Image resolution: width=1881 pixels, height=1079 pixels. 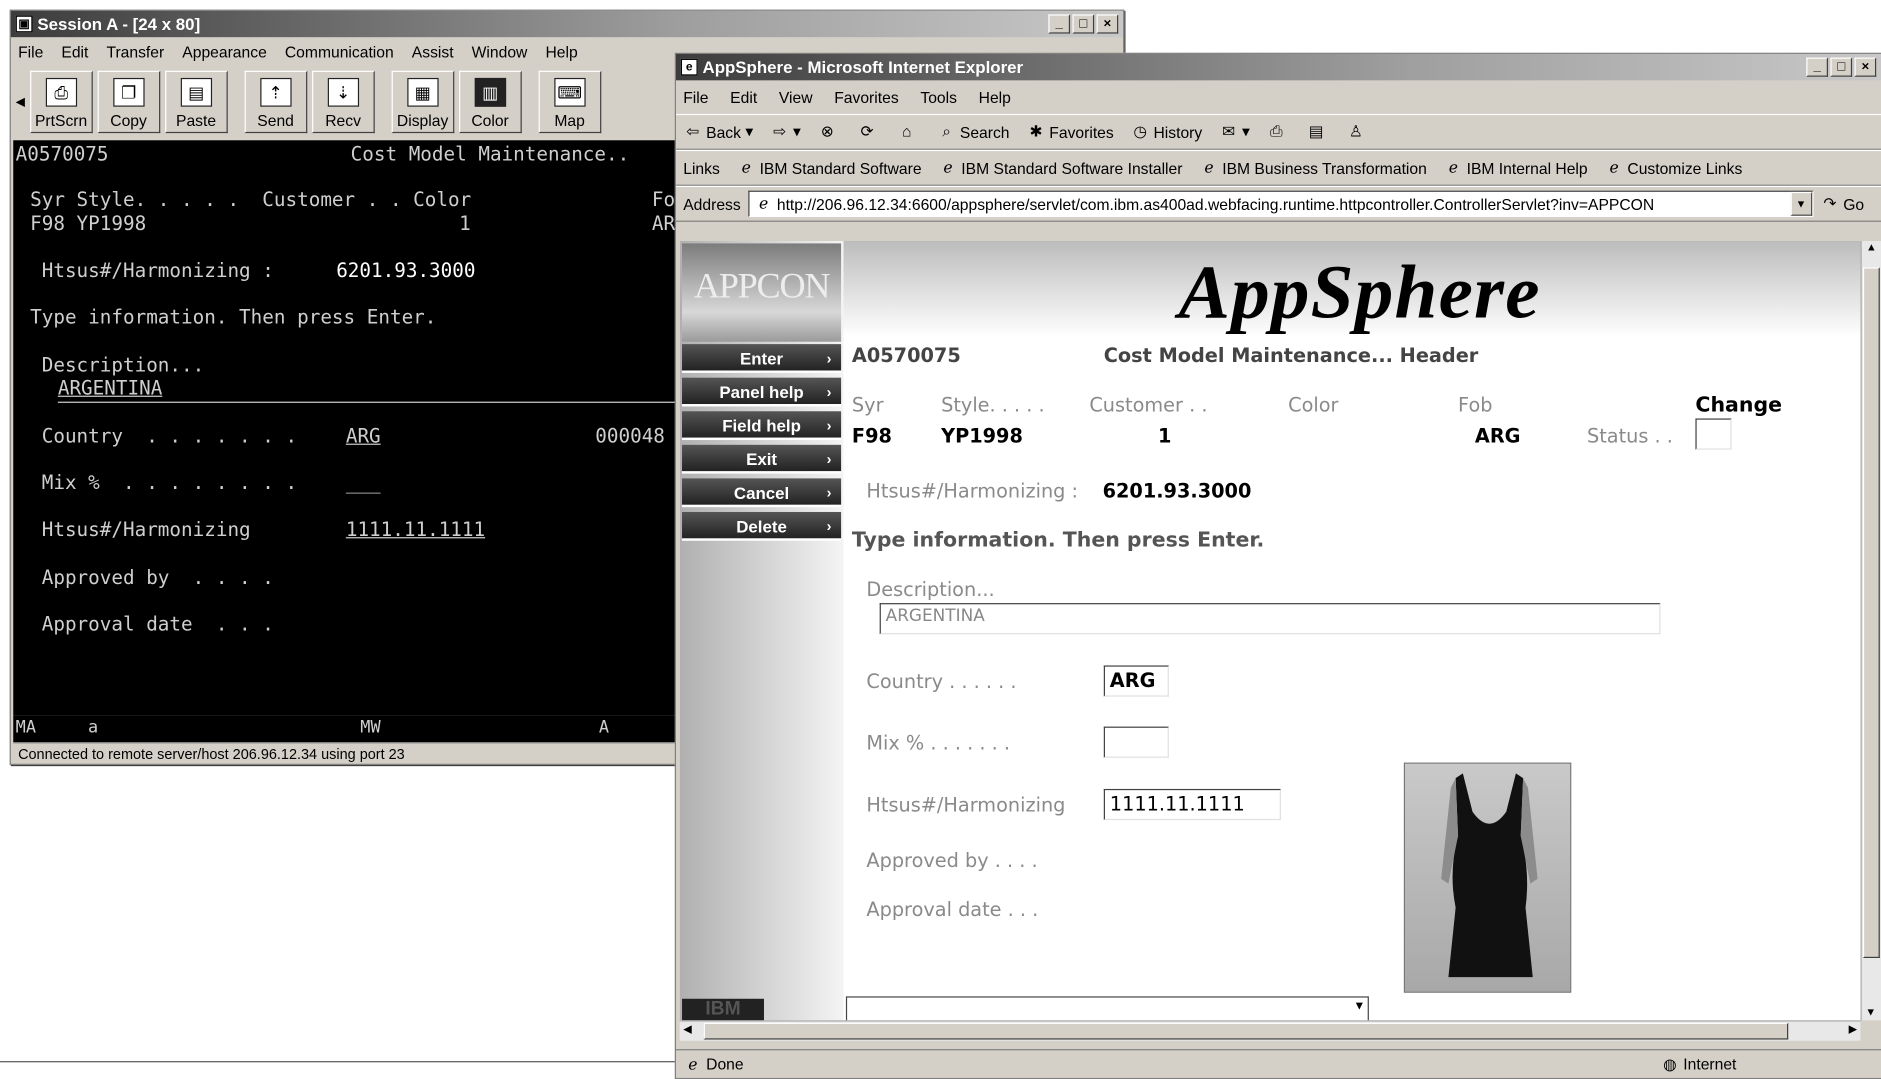 I want to click on forward-button: ⇨ ▾, so click(x=785, y=131).